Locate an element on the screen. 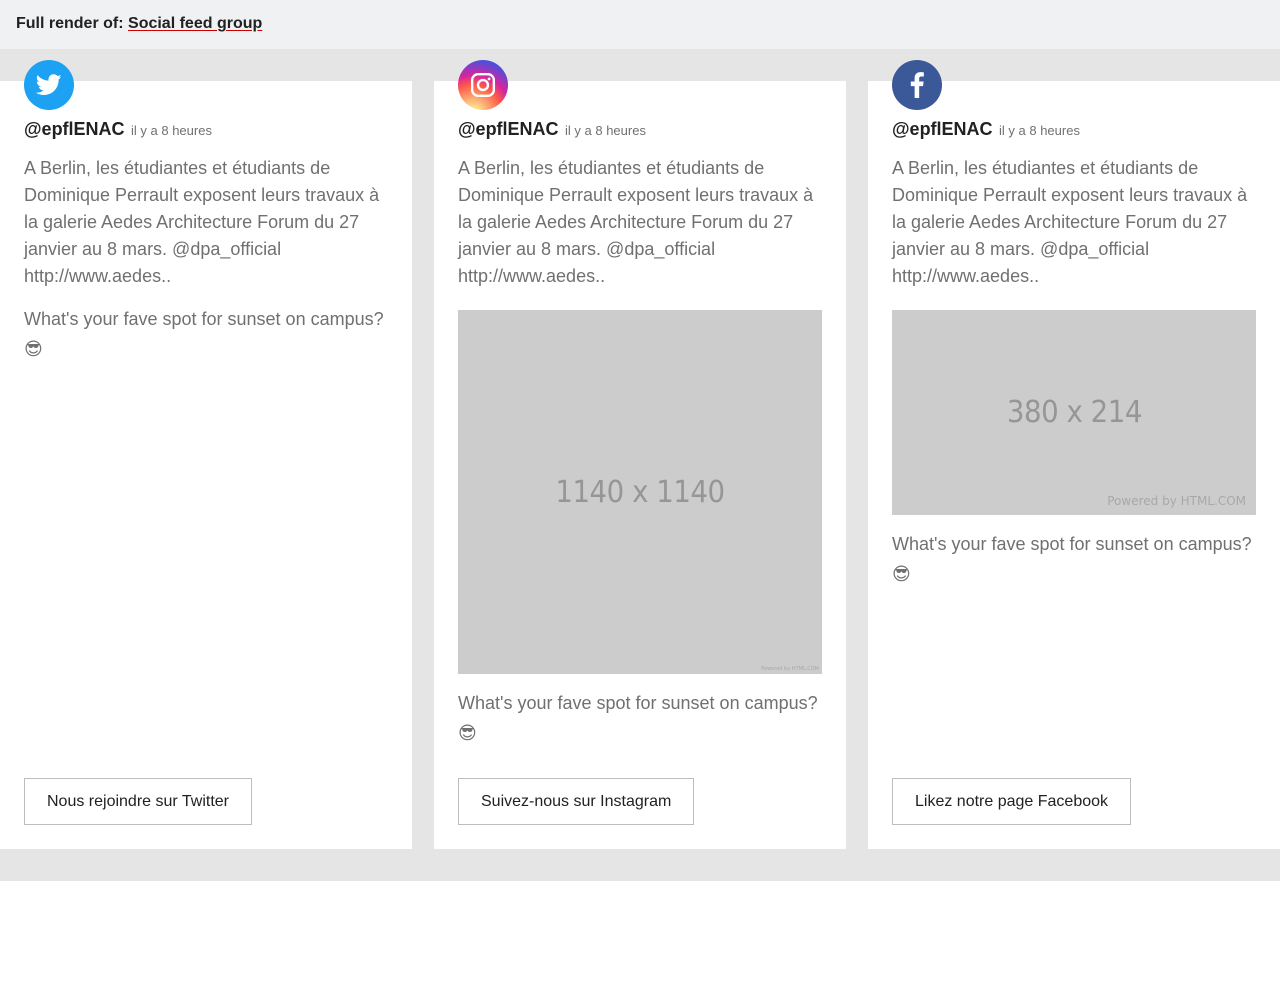 This screenshot has height=990, width=1280. post-image-placeholder: 380 x 214 Powered by HTML.COM is located at coordinates (1074, 412).